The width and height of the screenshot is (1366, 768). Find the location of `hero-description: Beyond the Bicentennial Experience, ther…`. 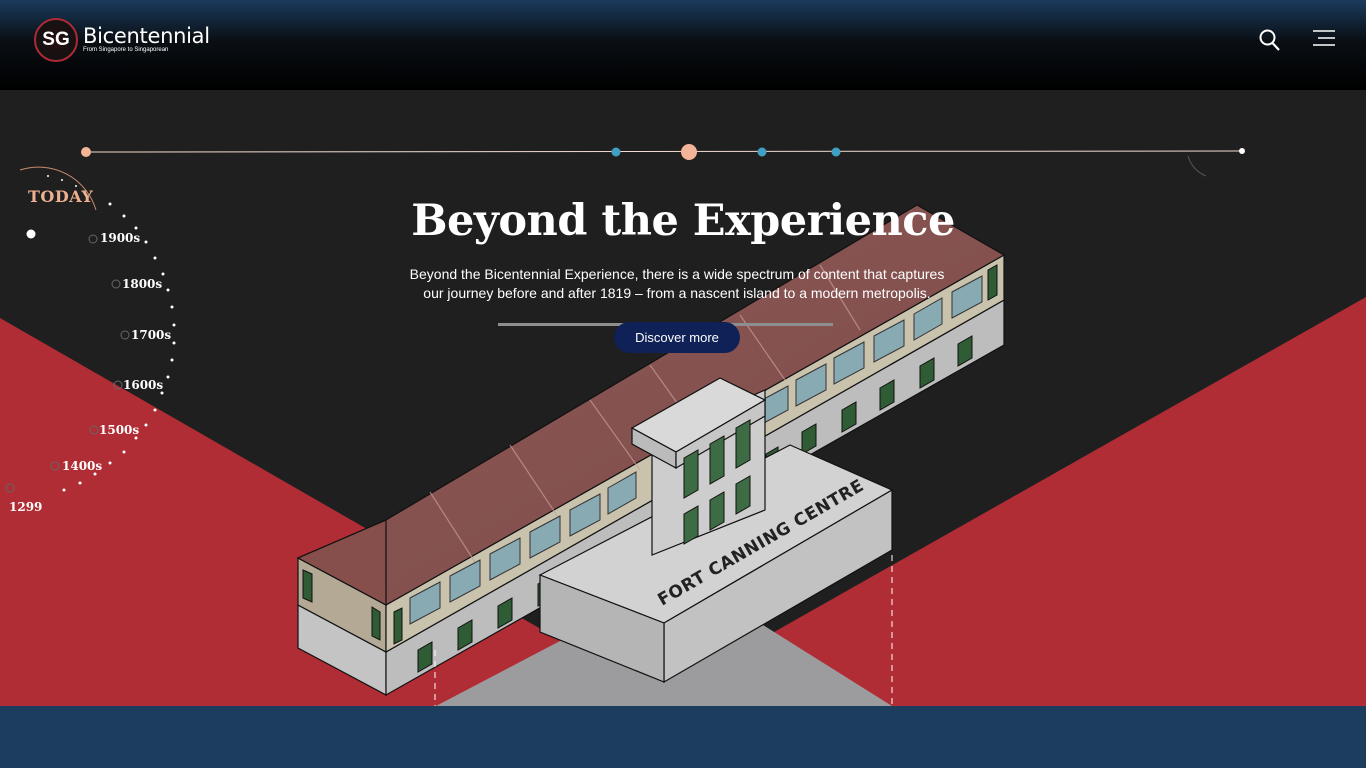

hero-description: Beyond the Bicentennial Experience, ther… is located at coordinates (677, 283).